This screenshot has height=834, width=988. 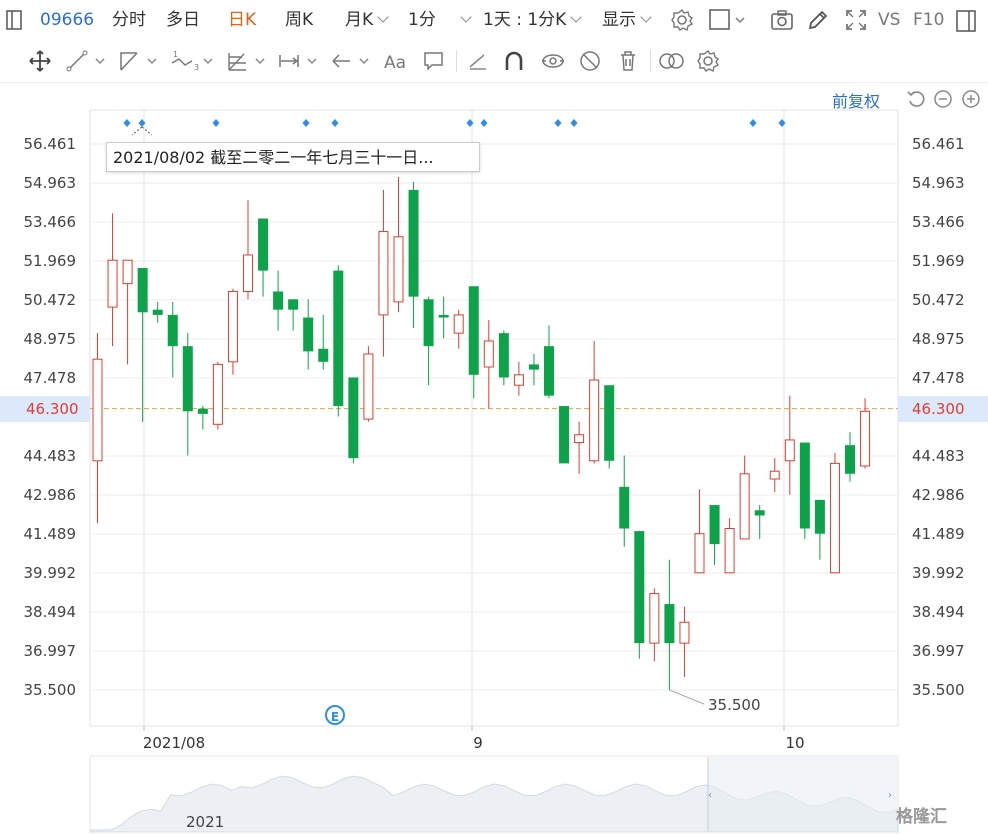 What do you see at coordinates (687, 697) in the screenshot?
I see `min-price-leader` at bounding box center [687, 697].